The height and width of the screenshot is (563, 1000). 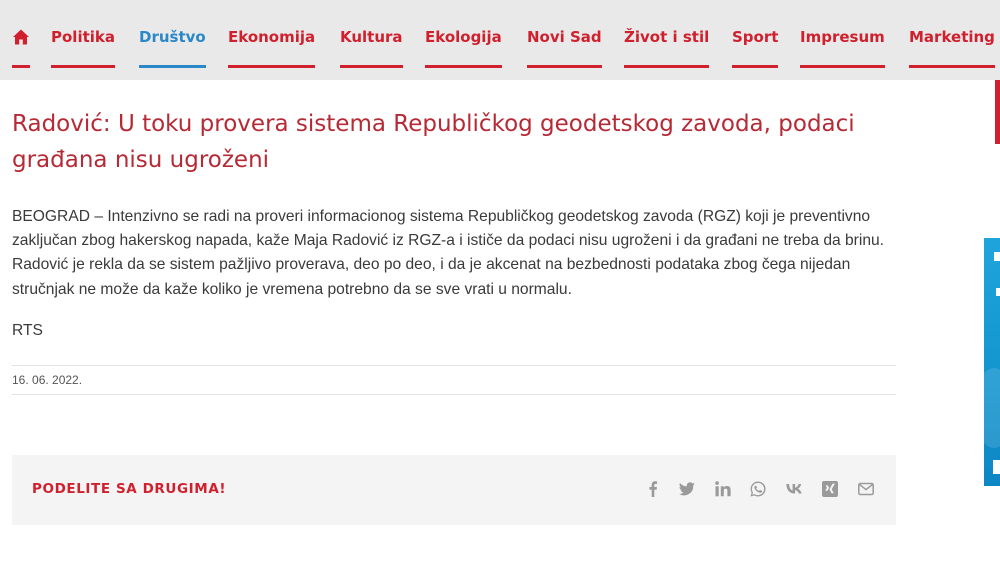 I want to click on side-advertisement, so click(x=992, y=362).